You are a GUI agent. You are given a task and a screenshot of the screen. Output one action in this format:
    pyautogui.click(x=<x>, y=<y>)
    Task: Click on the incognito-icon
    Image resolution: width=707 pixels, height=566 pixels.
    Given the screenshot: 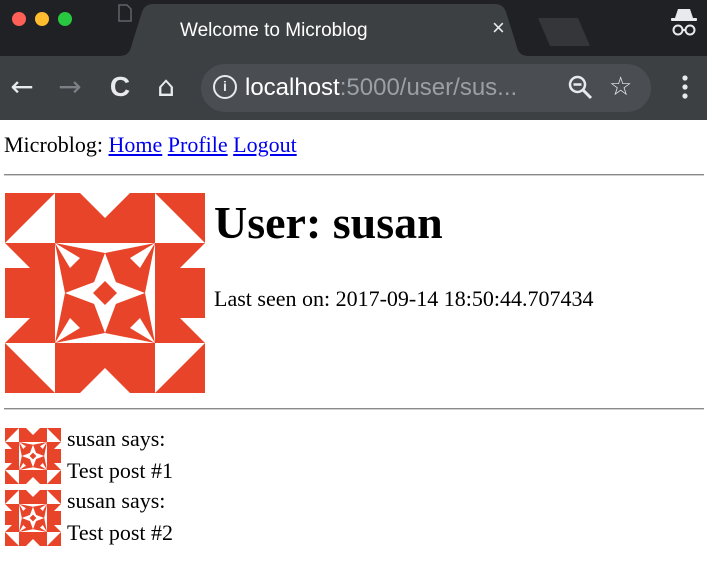 What is the action you would take?
    pyautogui.click(x=684, y=22)
    